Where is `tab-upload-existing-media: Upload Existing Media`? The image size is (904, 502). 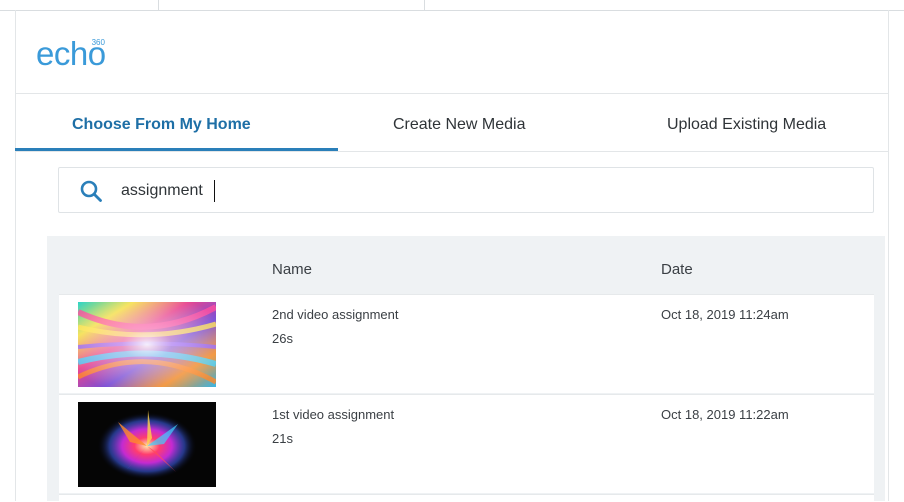 tab-upload-existing-media: Upload Existing Media is located at coordinates (746, 125).